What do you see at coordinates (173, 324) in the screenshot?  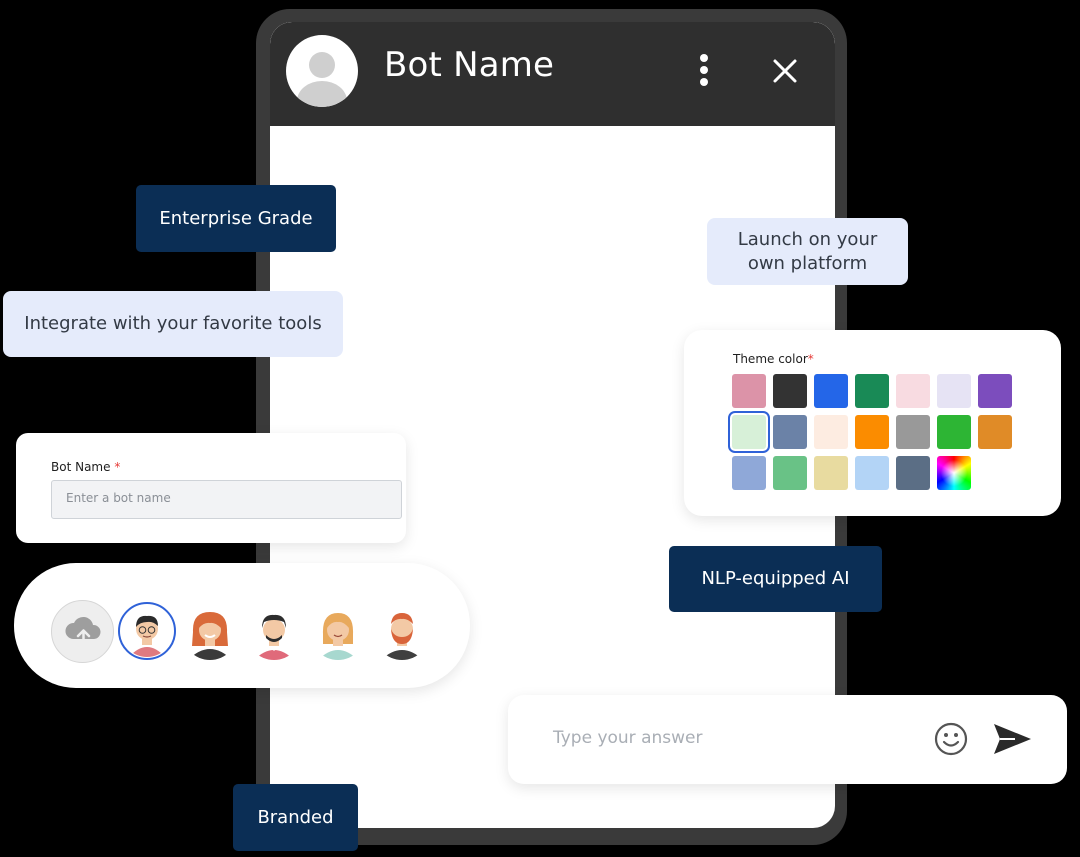 I see `feature-chip-integrate: Integrate with your favorite tools` at bounding box center [173, 324].